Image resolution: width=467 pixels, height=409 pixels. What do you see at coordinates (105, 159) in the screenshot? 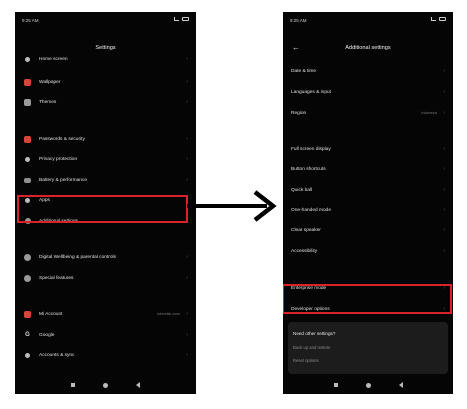
I see `settings-item-privacy: Privacy protection ›` at bounding box center [105, 159].